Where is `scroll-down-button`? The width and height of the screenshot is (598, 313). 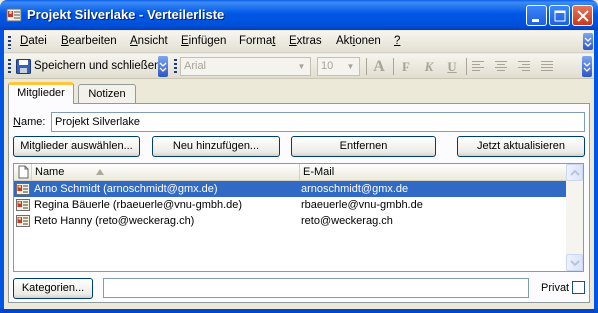 scroll-down-button is located at coordinates (574, 262).